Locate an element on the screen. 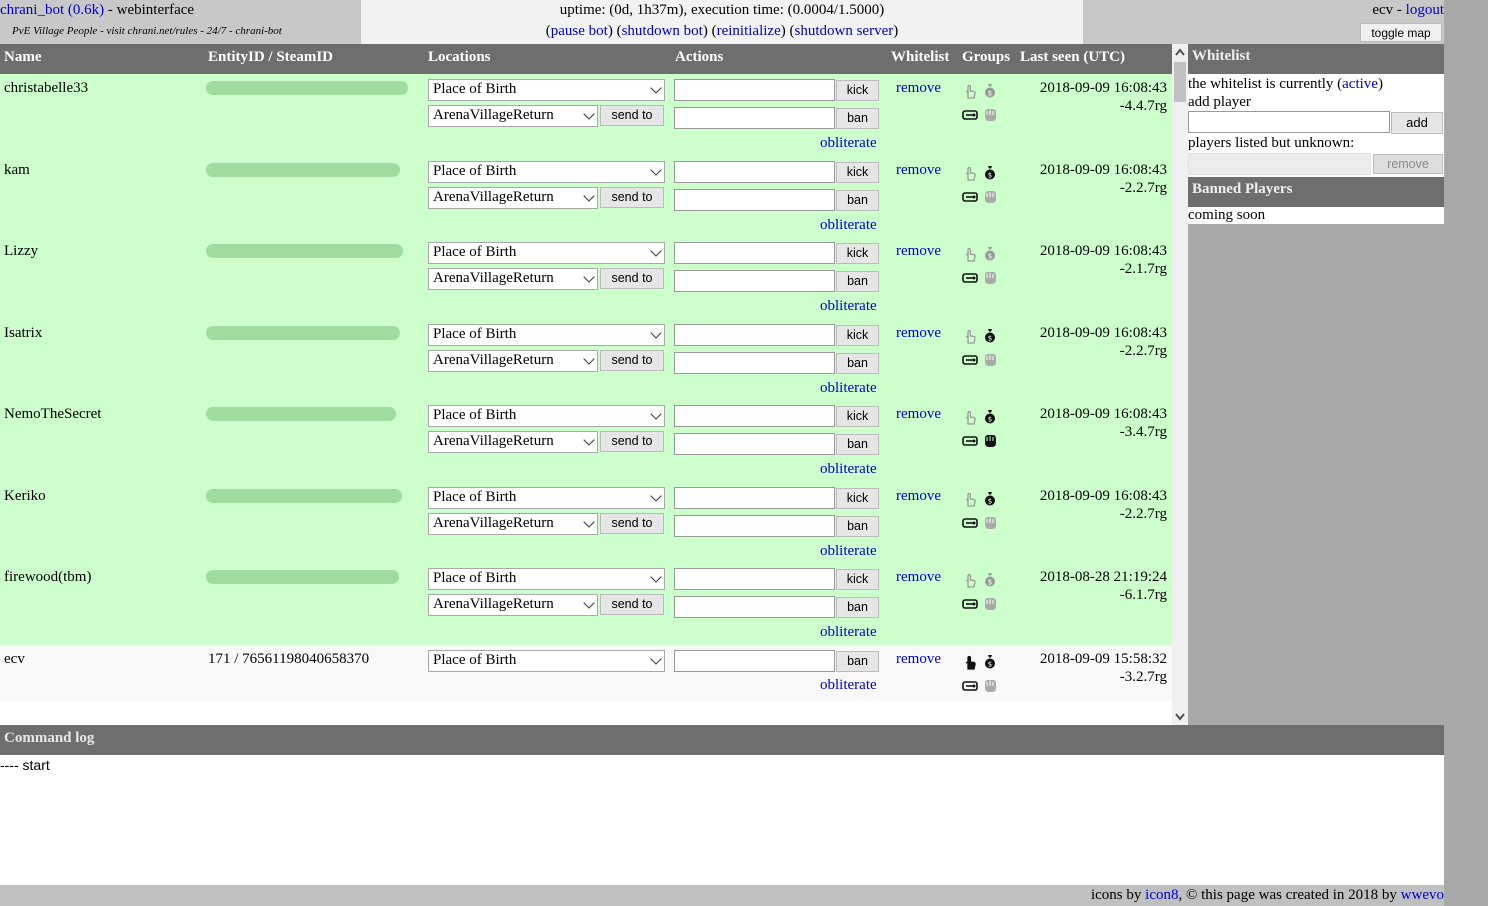 The width and height of the screenshot is (1488, 906). app-name-link: chrani_bot (0.6k) is located at coordinates (52, 10).